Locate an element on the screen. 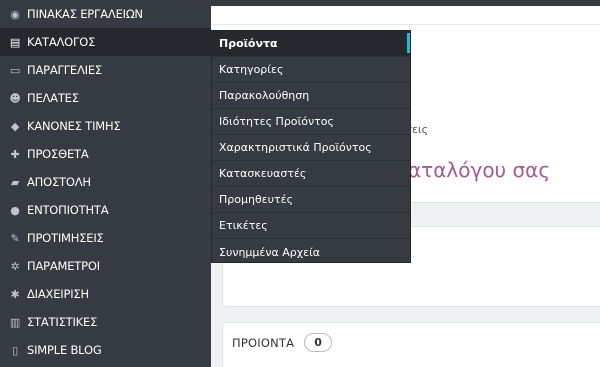 The image size is (600, 367). sidebar-item-label: ΔΙΑΧΕΙΡΙΣΗ is located at coordinates (58, 294).